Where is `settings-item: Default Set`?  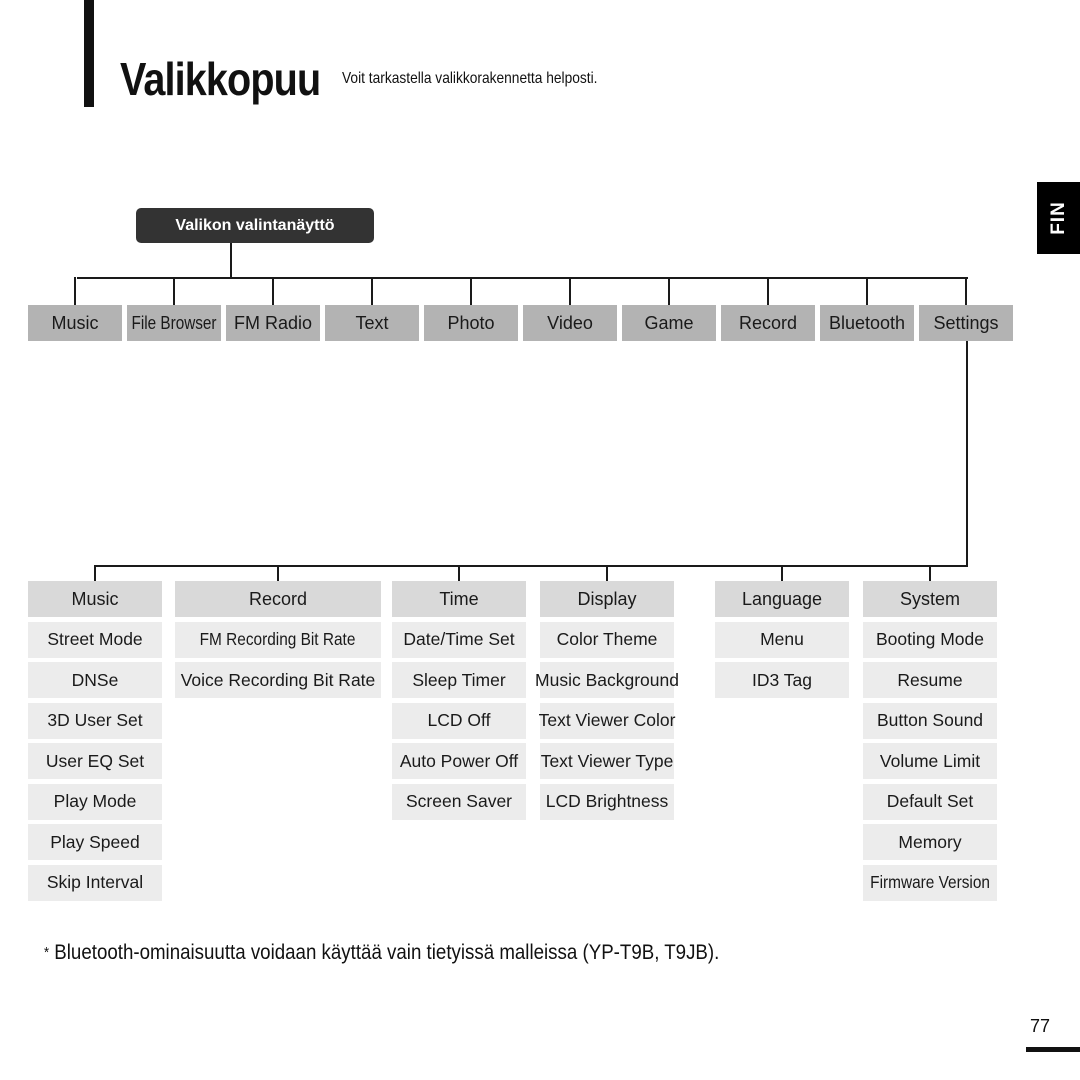
settings-item: Default Set is located at coordinates (930, 801).